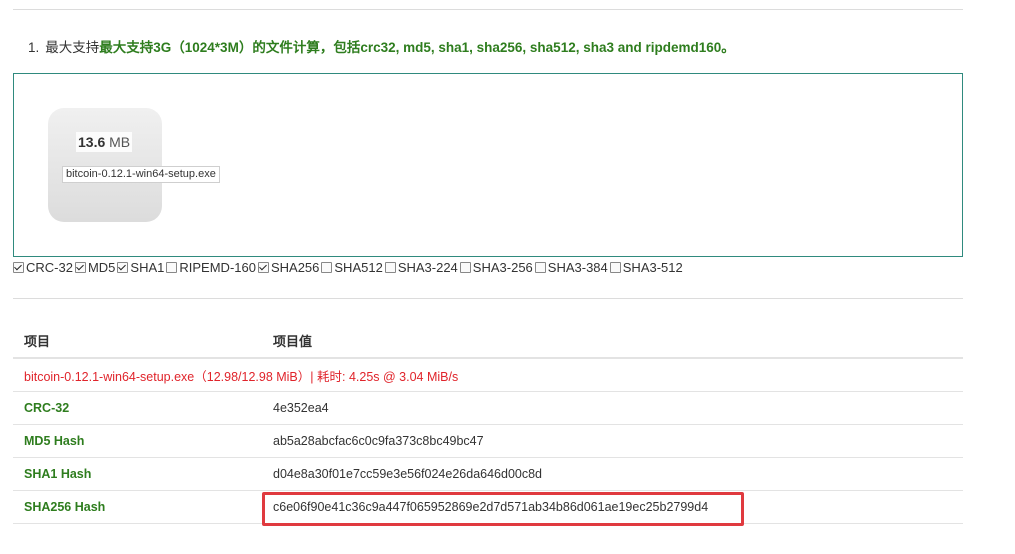  I want to click on file-size-unit: MB, so click(120, 142).